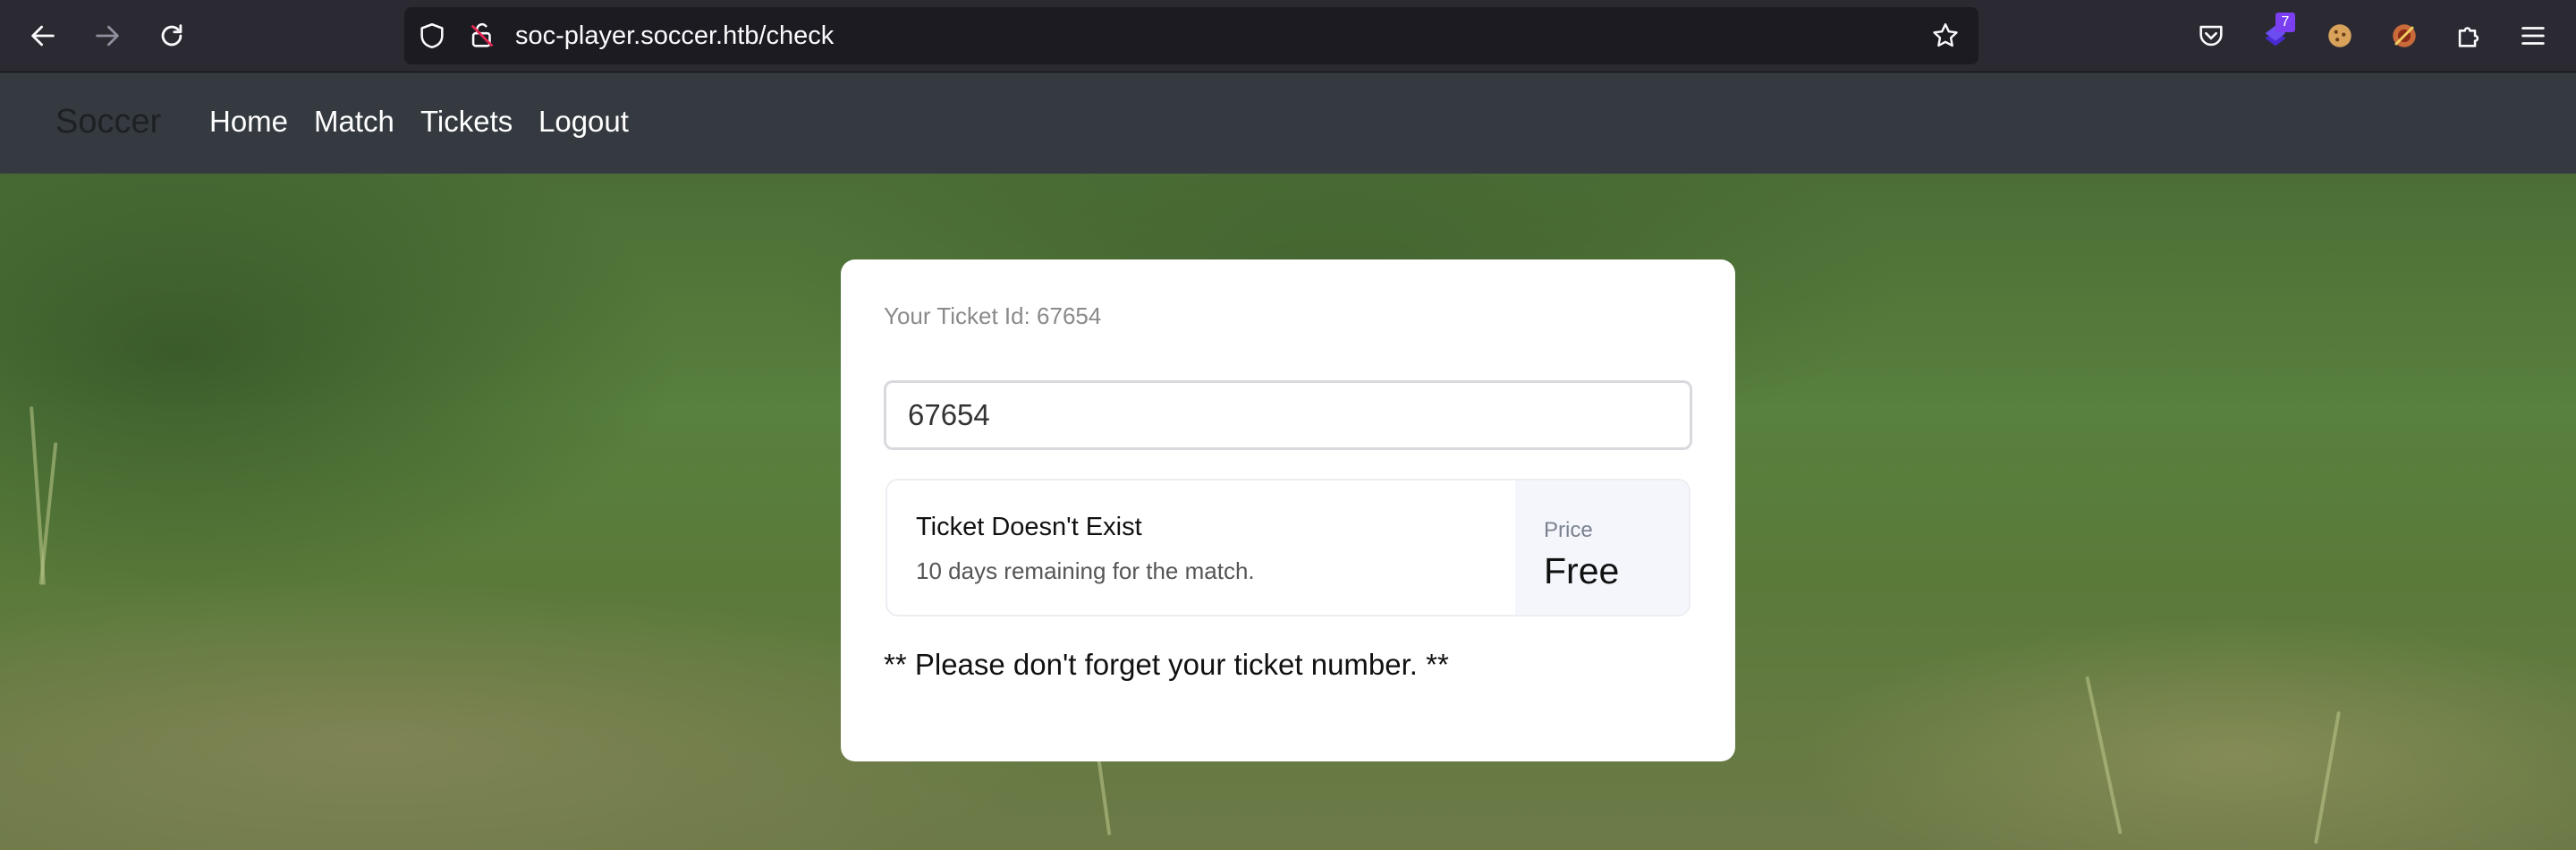 Image resolution: width=2576 pixels, height=850 pixels. Describe the element at coordinates (1288, 123) in the screenshot. I see `site-navbar: Soccer Home Match Tickets Logout` at that location.